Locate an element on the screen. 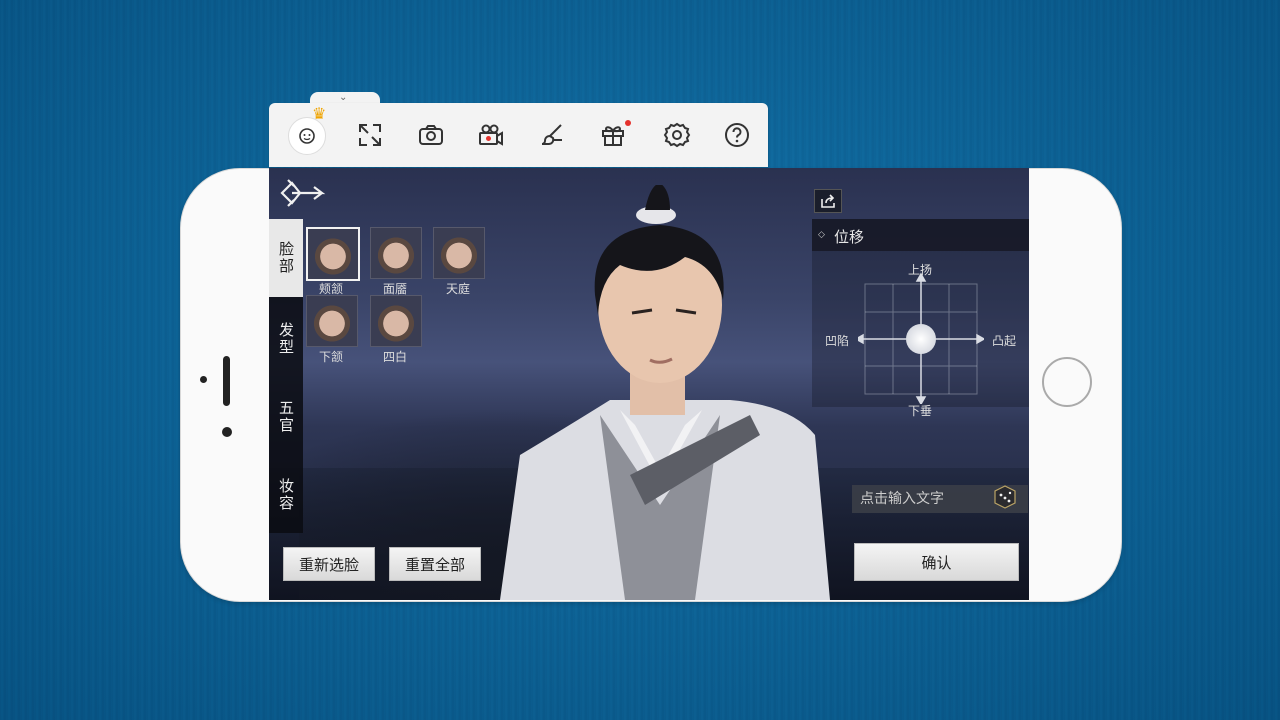 The width and height of the screenshot is (1280, 720). direction-up-label: 上扬 is located at coordinates (920, 270).